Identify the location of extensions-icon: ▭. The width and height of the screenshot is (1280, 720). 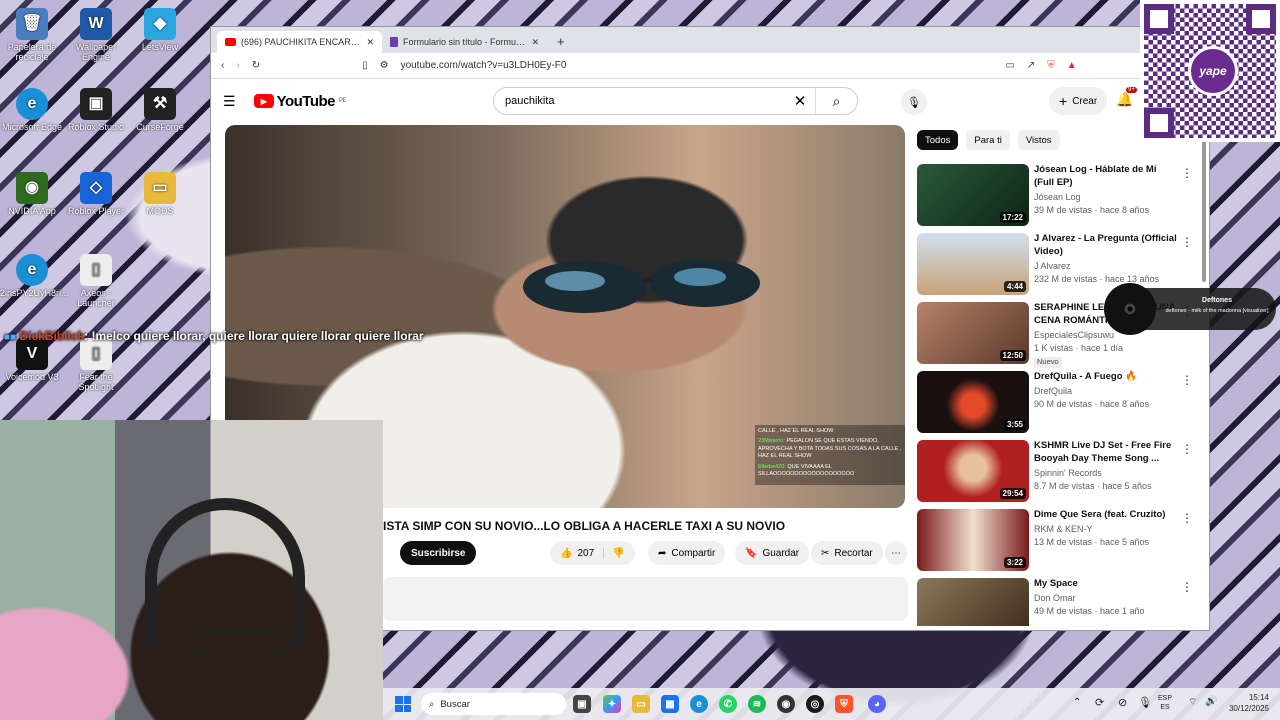
(1009, 65).